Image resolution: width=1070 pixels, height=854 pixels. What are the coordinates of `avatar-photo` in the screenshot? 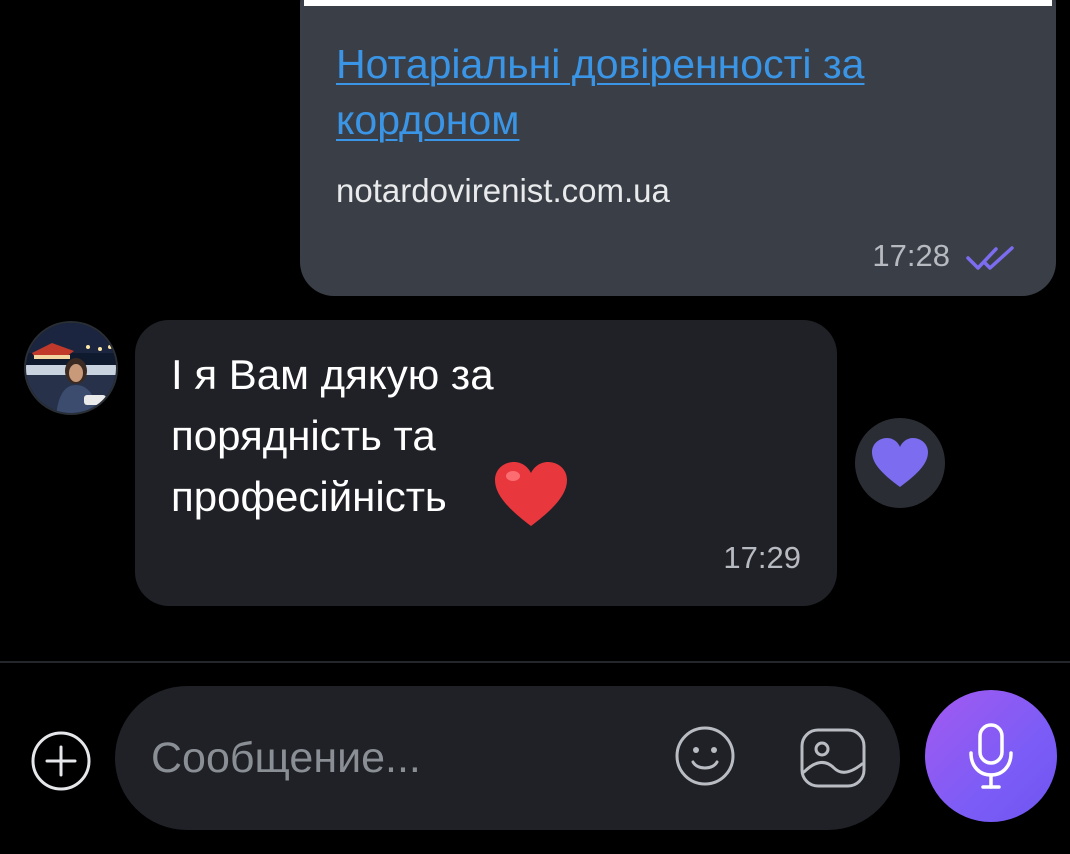 It's located at (71, 368).